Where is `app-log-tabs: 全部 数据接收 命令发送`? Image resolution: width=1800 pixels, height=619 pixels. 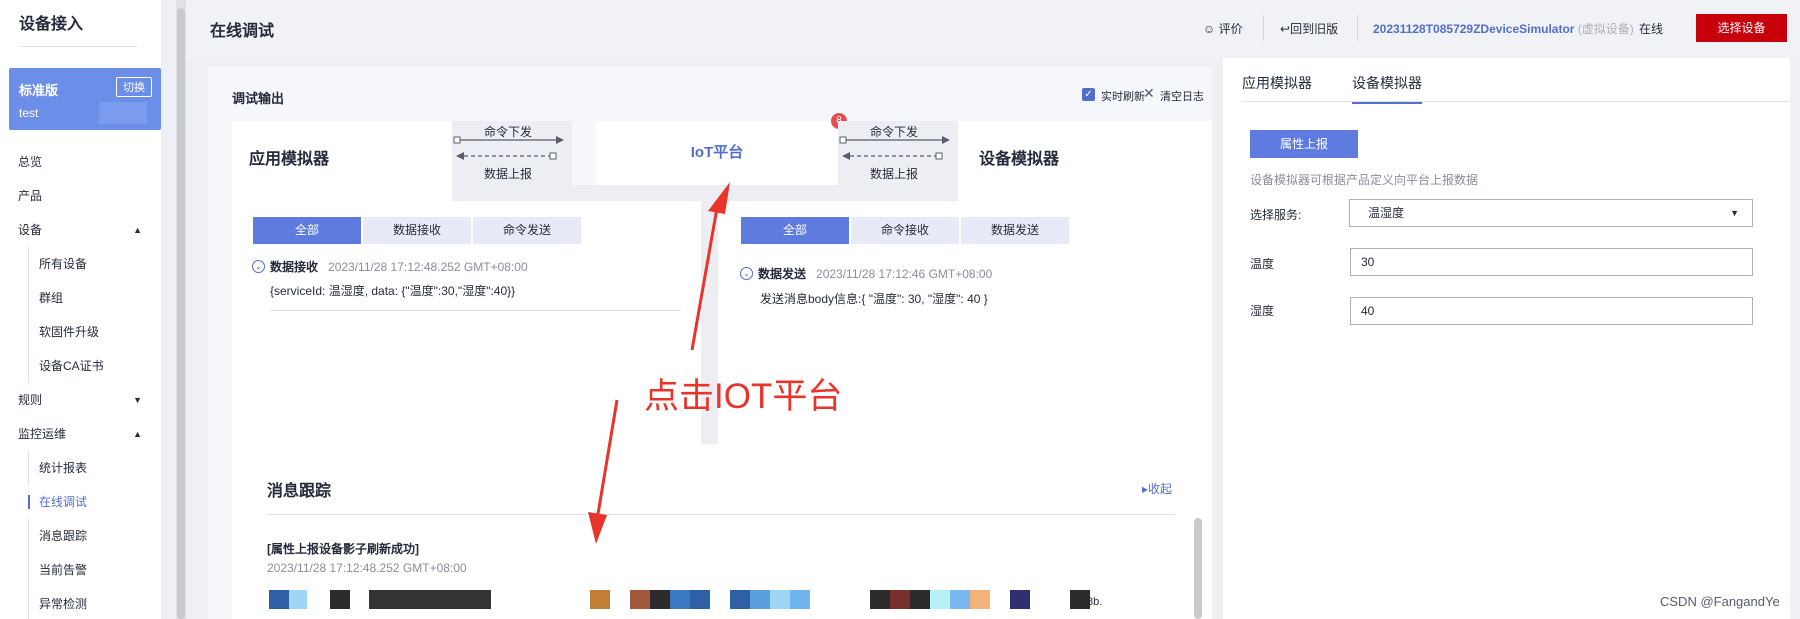
app-log-tabs: 全部 数据接收 命令发送 is located at coordinates (417, 230).